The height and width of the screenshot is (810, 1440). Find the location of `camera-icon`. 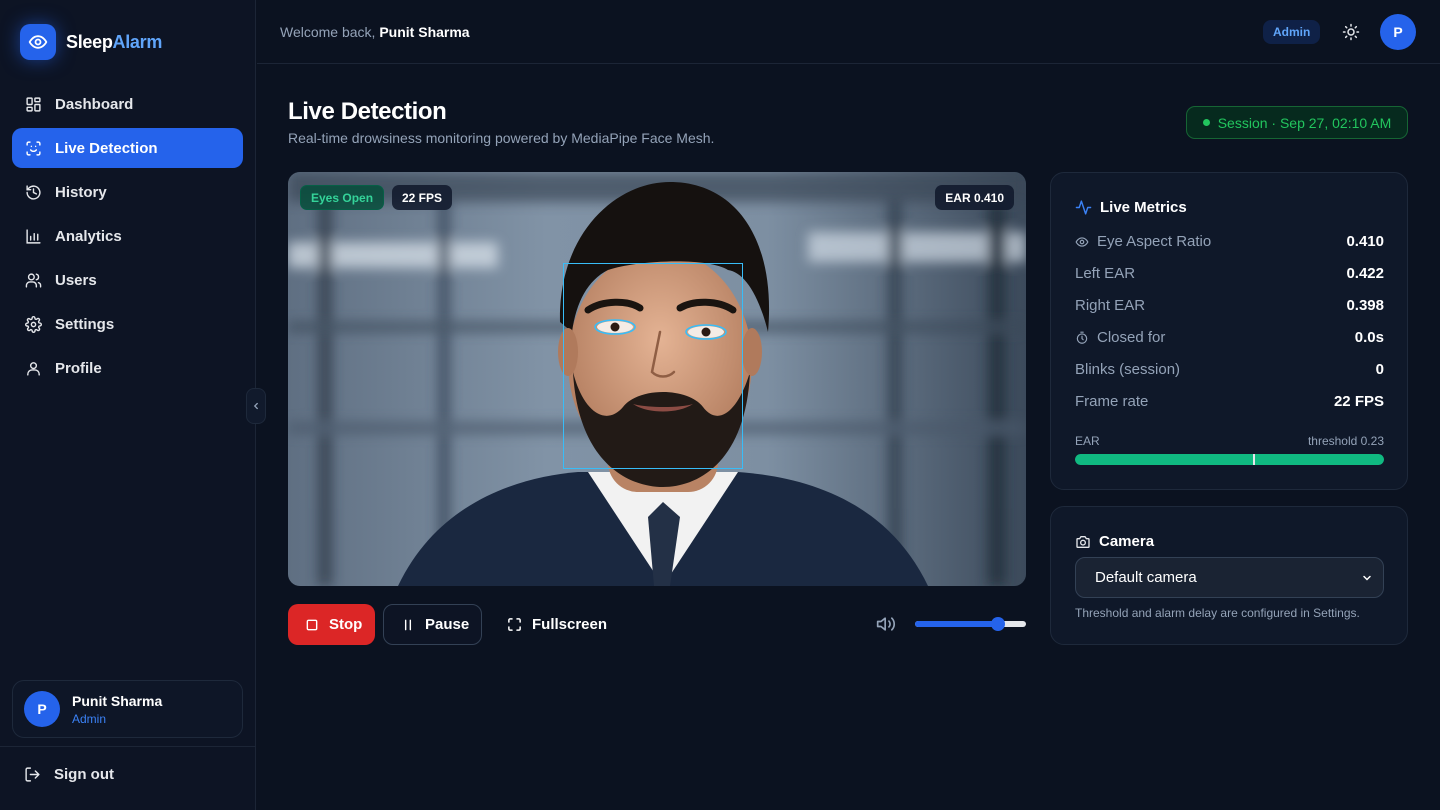

camera-icon is located at coordinates (1083, 541).